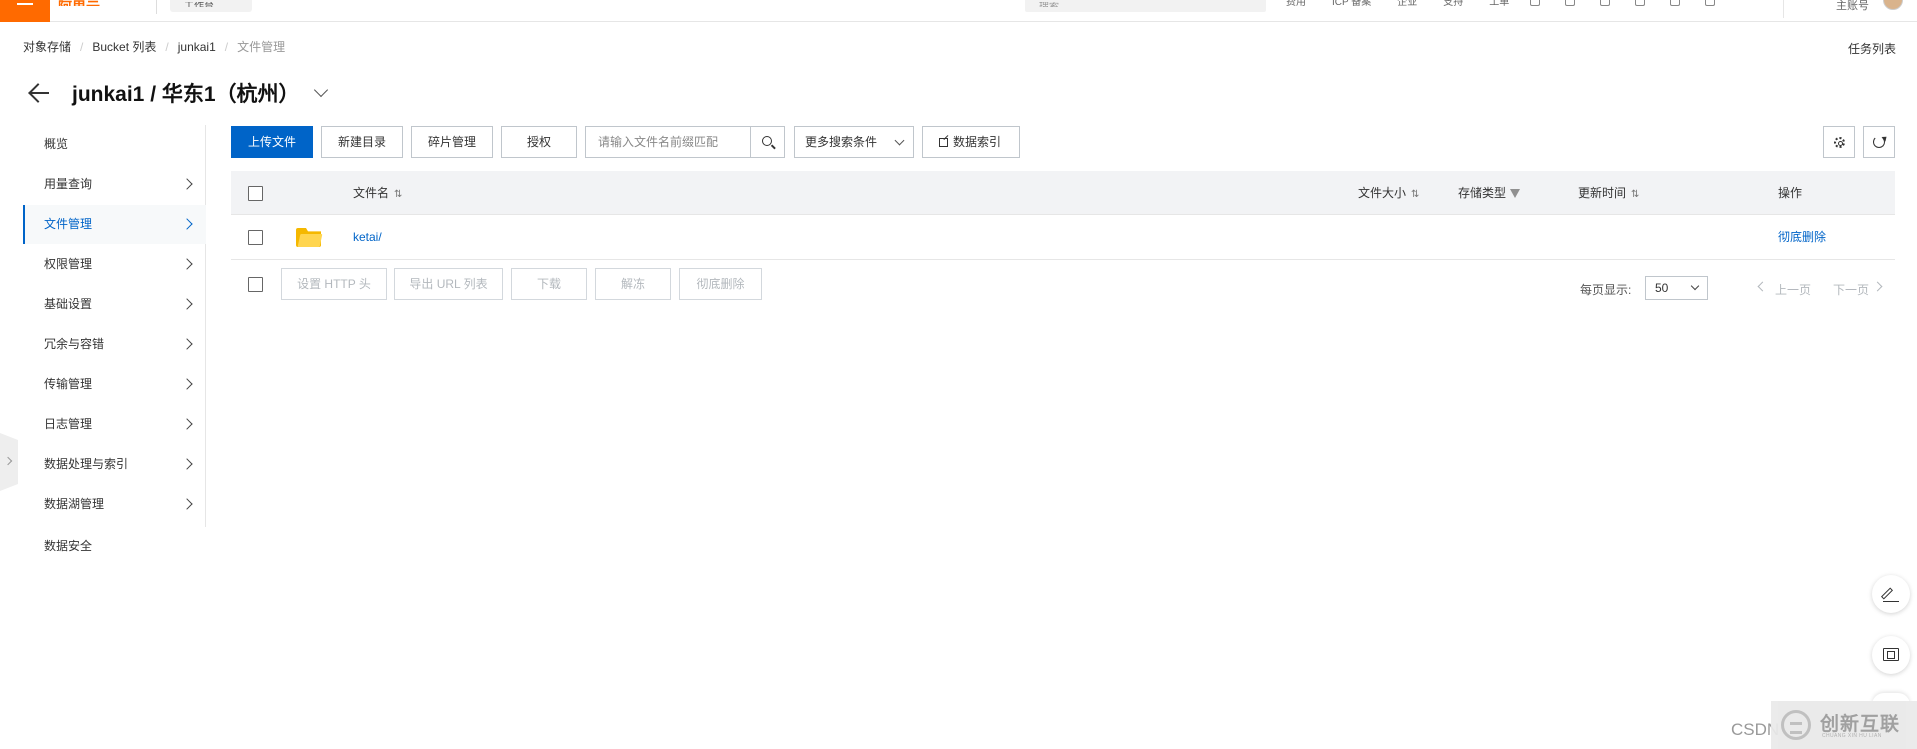 The image size is (1917, 749). I want to click on column-header-size: 文件大小 ⇅, so click(1388, 193).